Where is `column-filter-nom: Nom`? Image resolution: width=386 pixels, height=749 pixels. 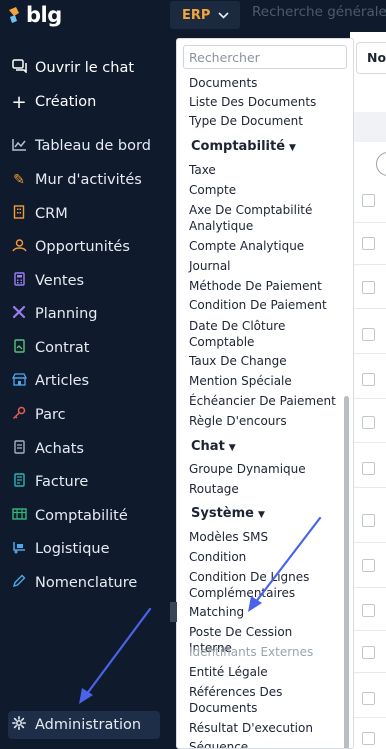 column-filter-nom: Nom is located at coordinates (371, 58).